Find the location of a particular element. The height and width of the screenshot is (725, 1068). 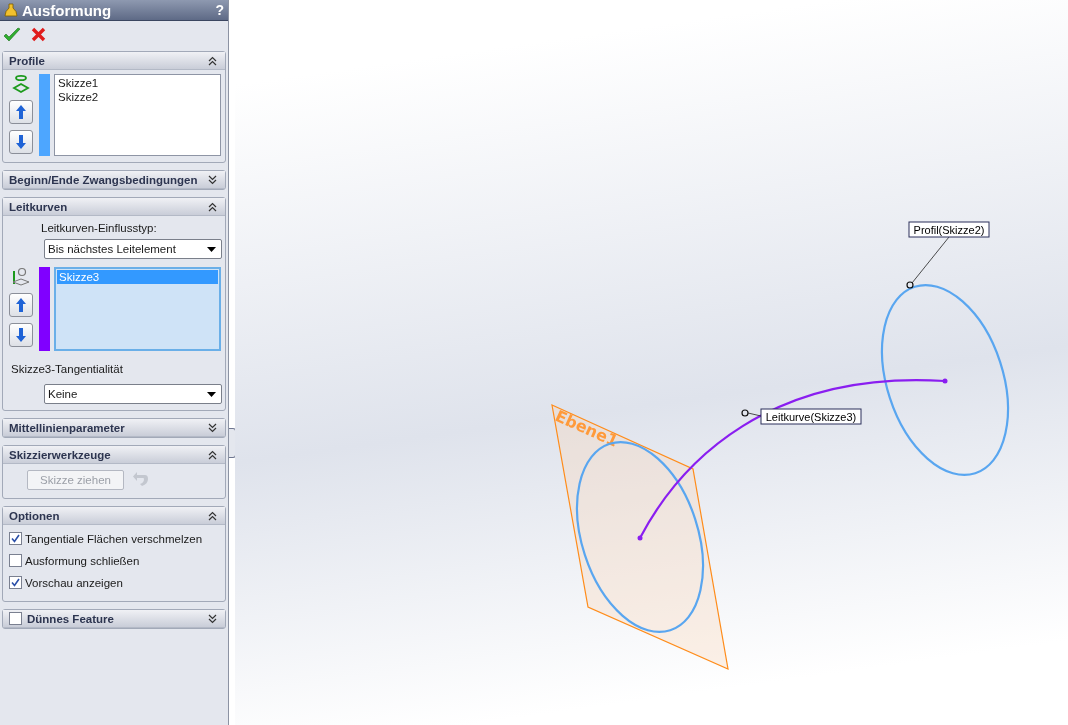

field-label: Leitkurven-Einflusstyp: is located at coordinates (99, 228).